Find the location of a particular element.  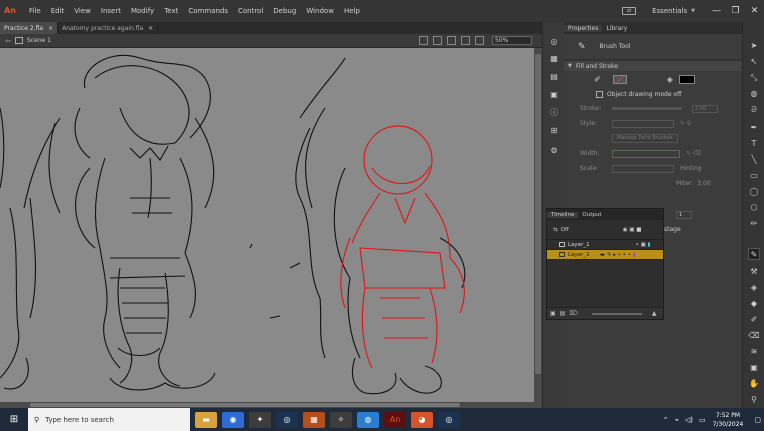

windows-start-icon: ⊞ is located at coordinates (14, 419).